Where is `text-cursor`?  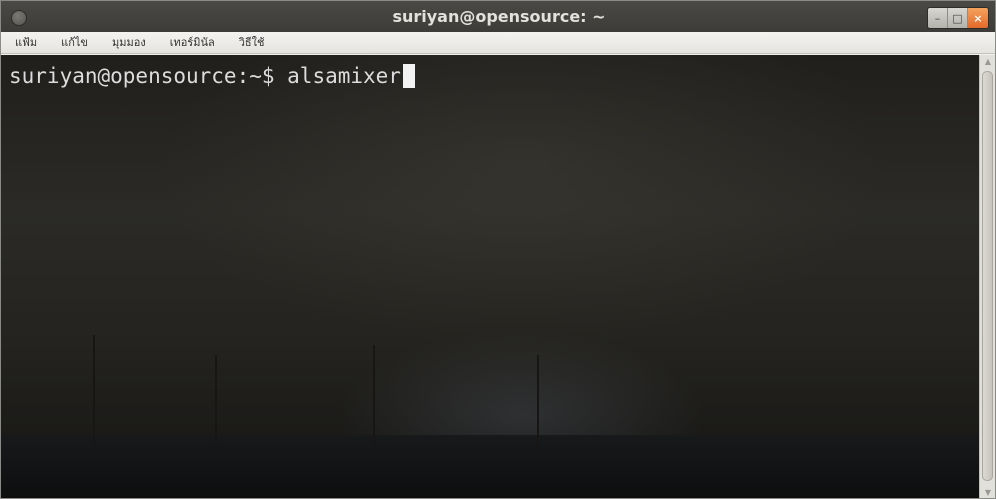
text-cursor is located at coordinates (408, 76).